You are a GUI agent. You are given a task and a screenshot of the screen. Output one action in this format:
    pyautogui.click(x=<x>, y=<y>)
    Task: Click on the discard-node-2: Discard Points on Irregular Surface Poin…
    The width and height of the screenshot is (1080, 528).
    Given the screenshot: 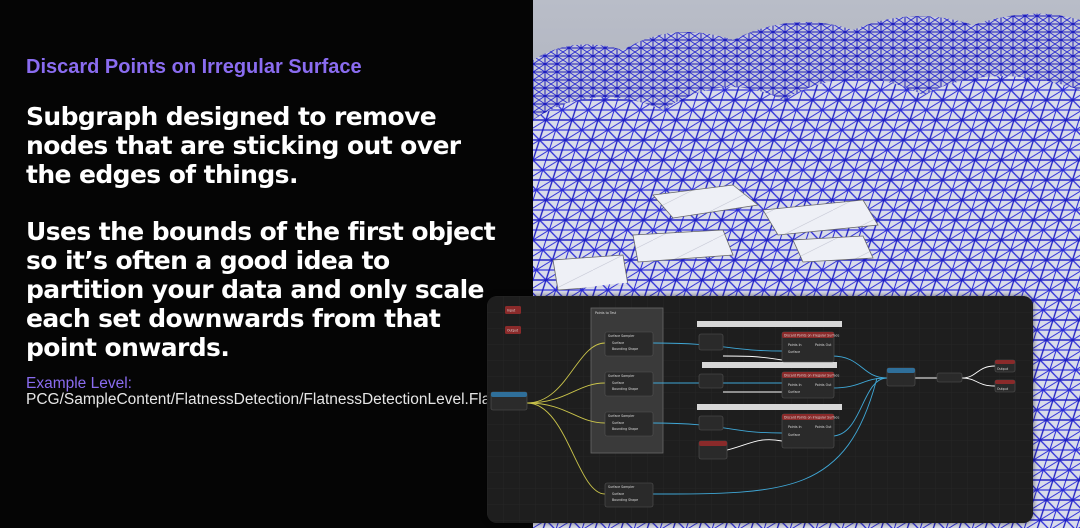 What is the action you would take?
    pyautogui.click(x=810, y=385)
    